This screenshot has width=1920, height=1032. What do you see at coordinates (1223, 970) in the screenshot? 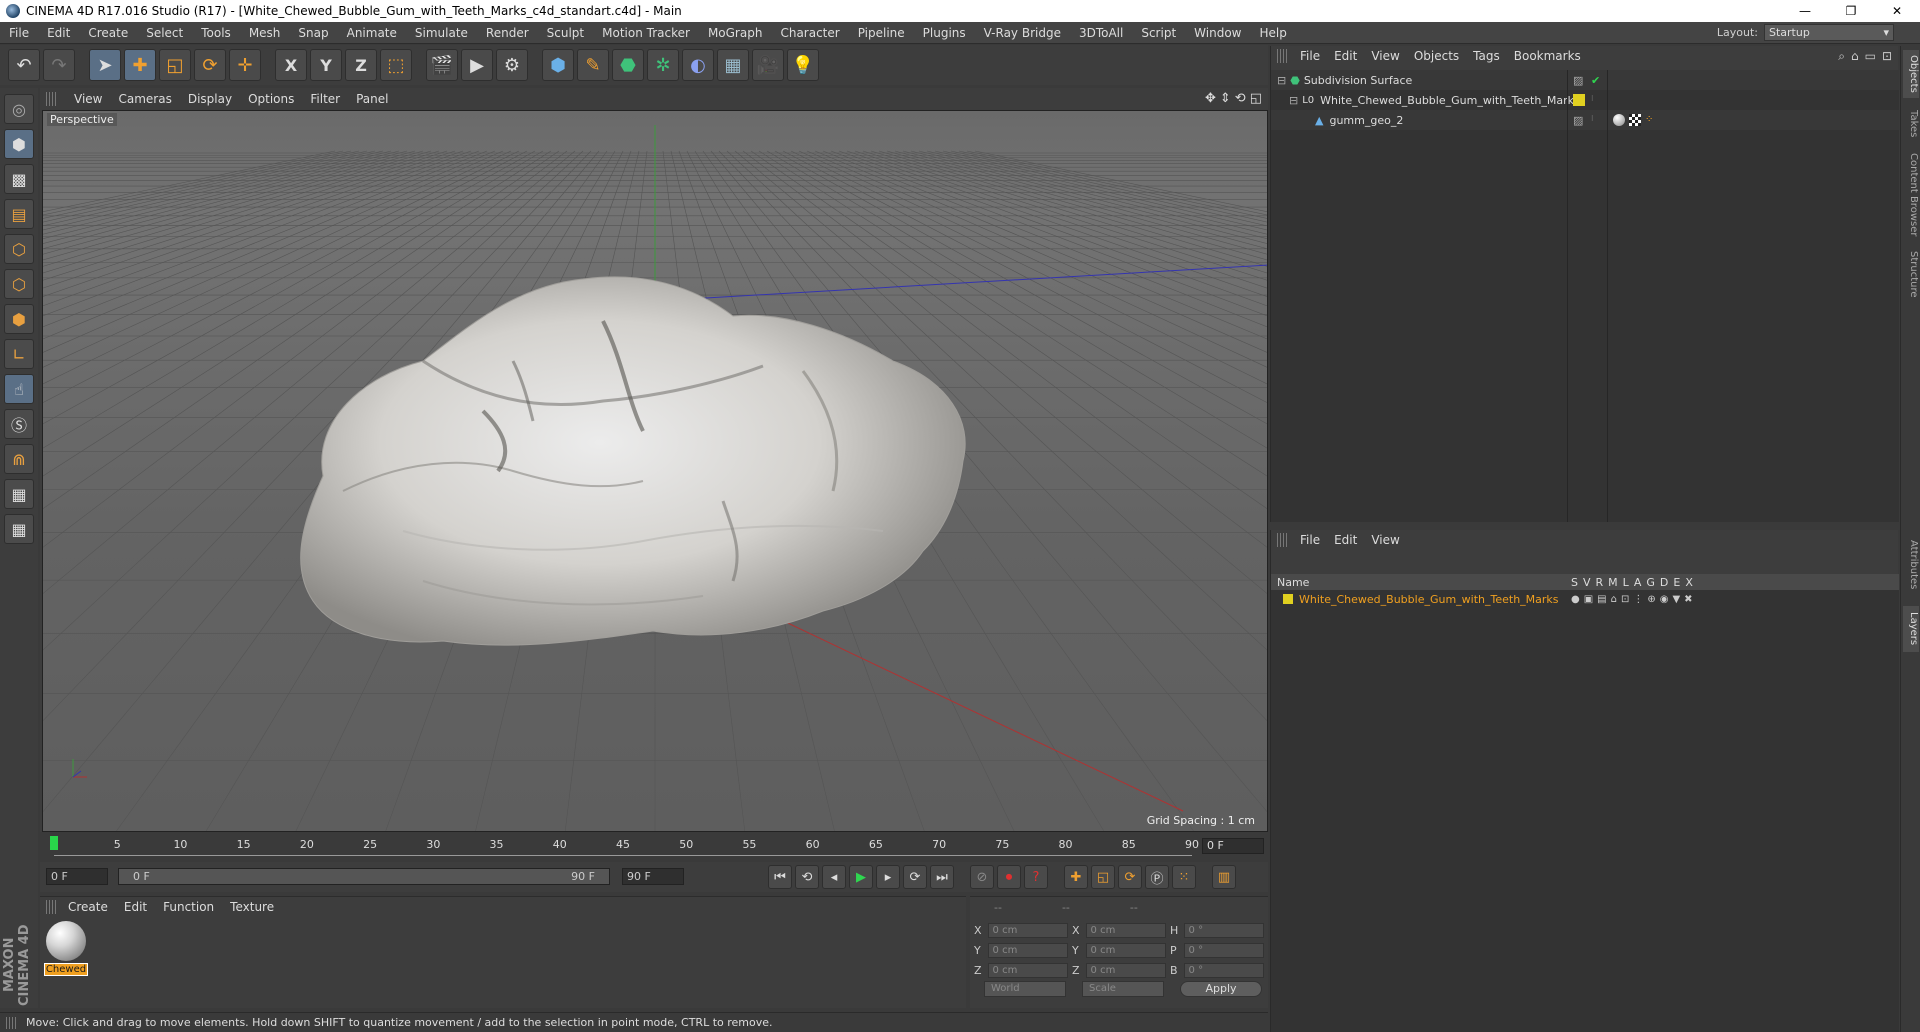
I see `rotation-b-field: 0 °` at bounding box center [1223, 970].